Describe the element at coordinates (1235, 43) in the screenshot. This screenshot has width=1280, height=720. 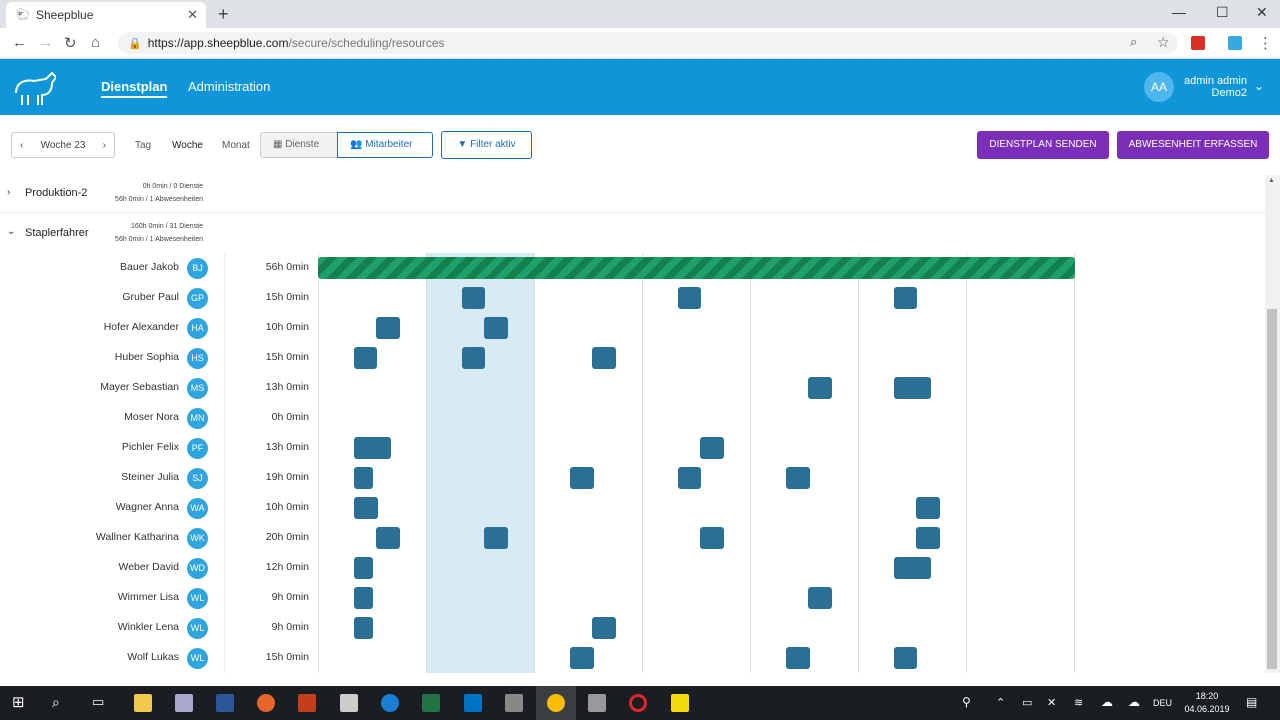
I see `sheepblue-extension-icon` at that location.